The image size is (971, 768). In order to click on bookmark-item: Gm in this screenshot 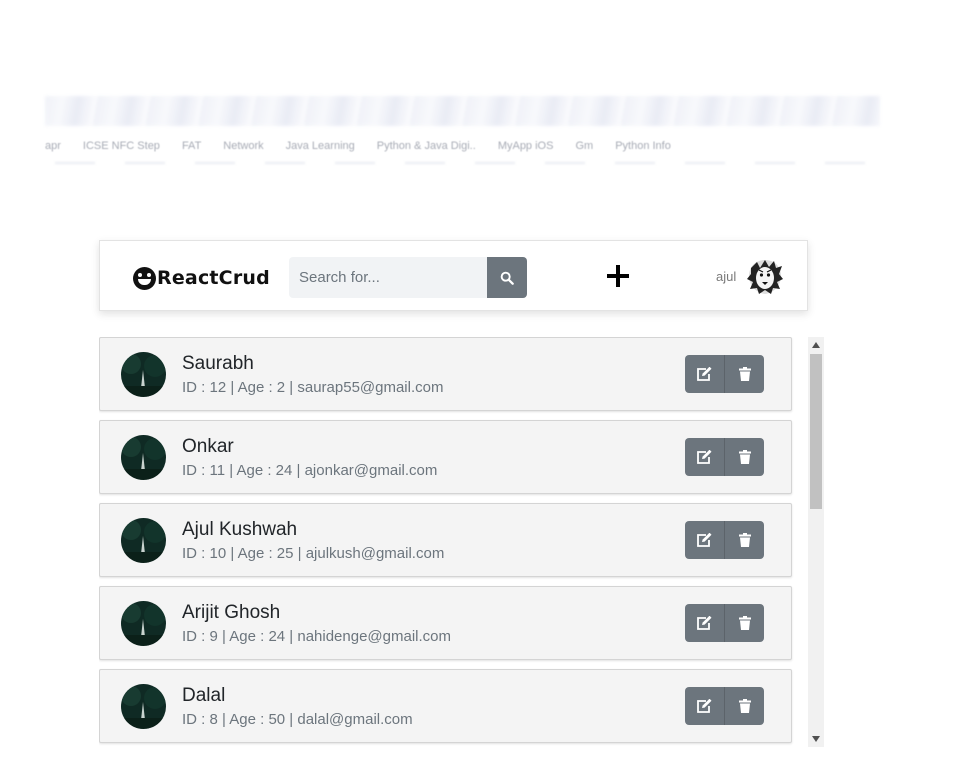, I will do `click(584, 146)`.